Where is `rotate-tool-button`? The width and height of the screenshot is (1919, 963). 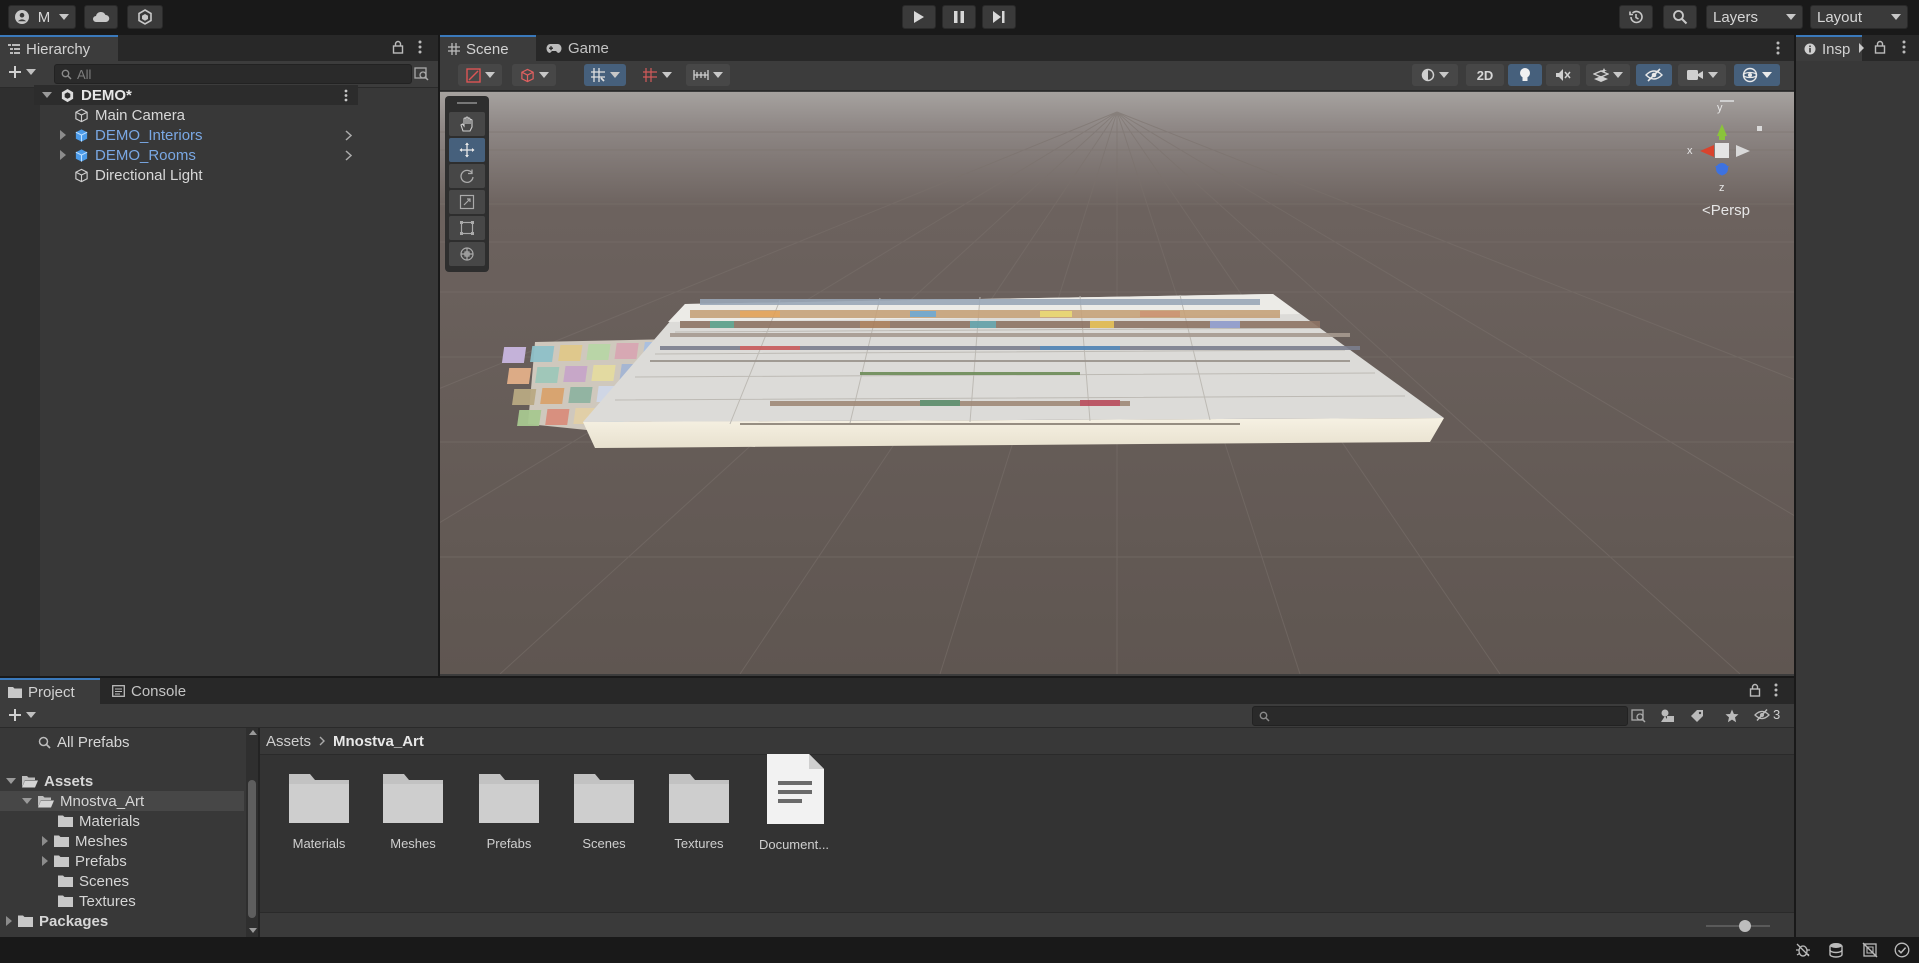
rotate-tool-button is located at coordinates (467, 176).